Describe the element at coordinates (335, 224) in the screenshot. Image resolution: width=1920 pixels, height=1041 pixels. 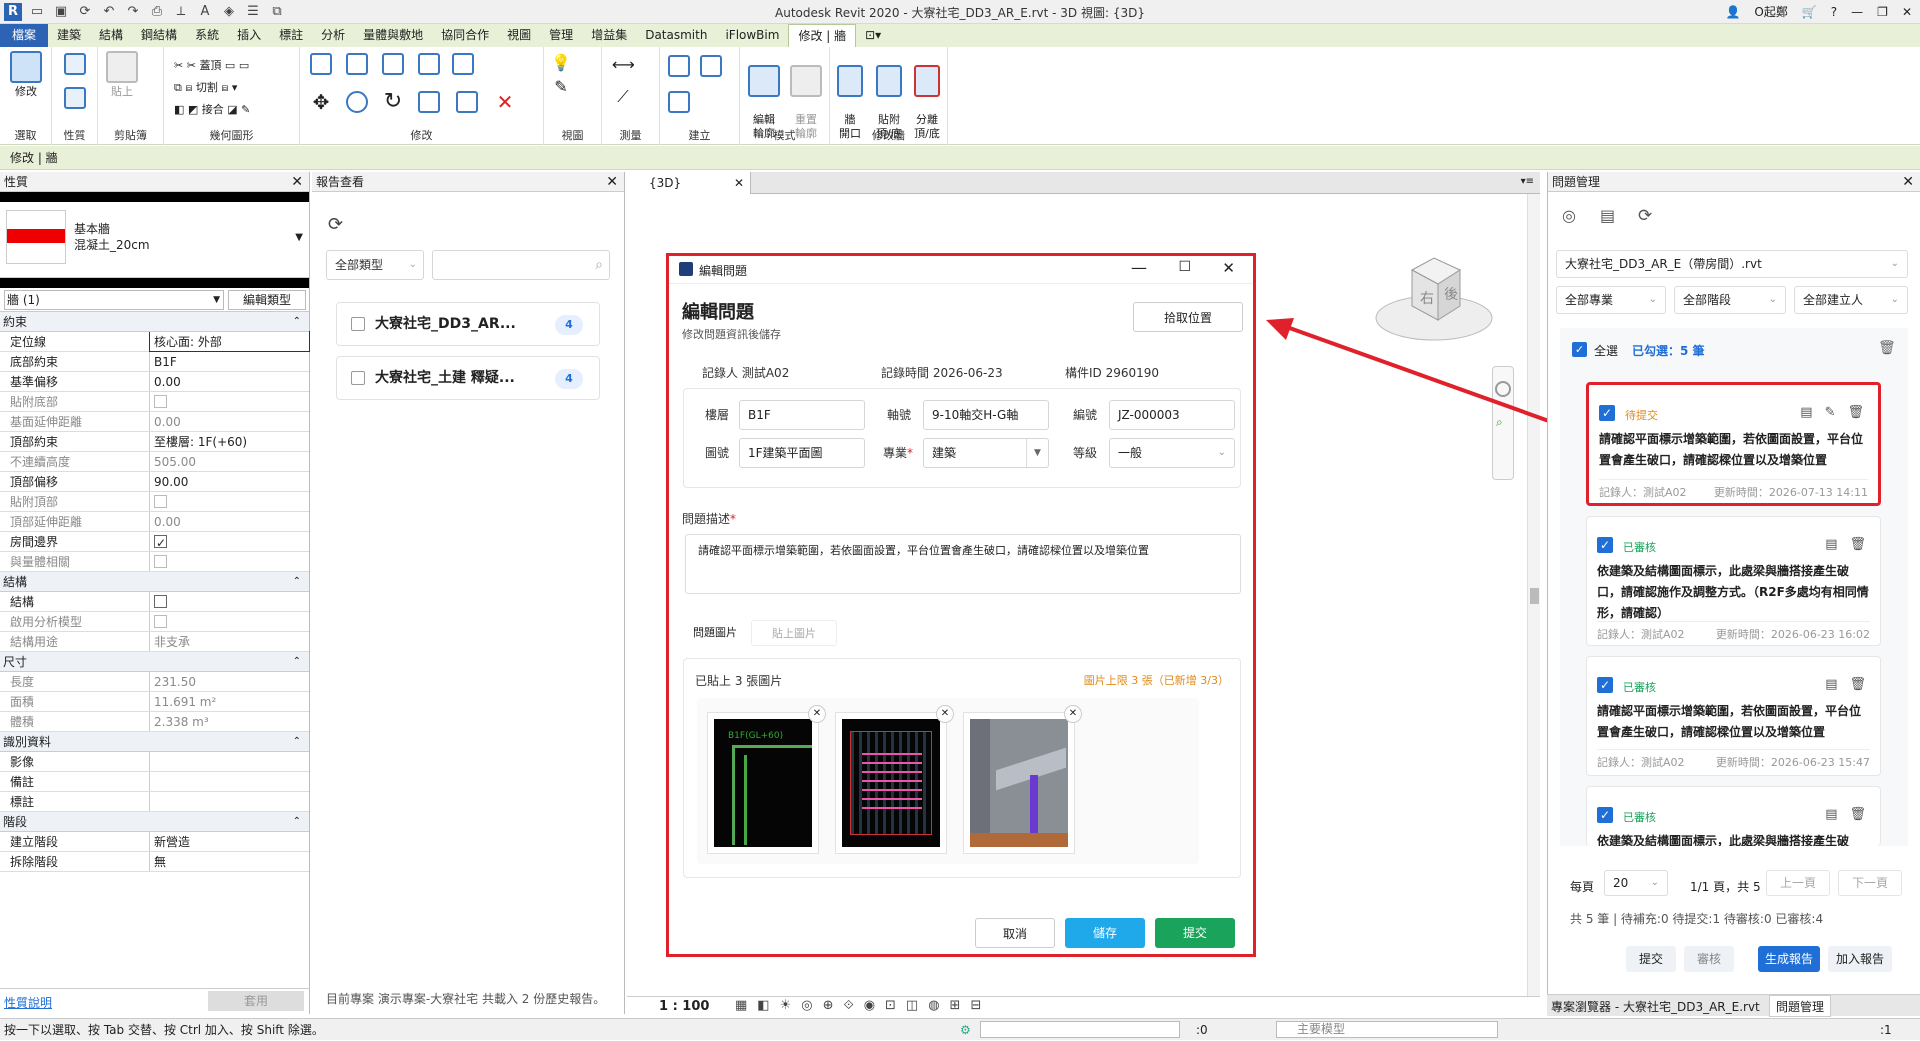
I see `refresh-icon: ⟳` at that location.